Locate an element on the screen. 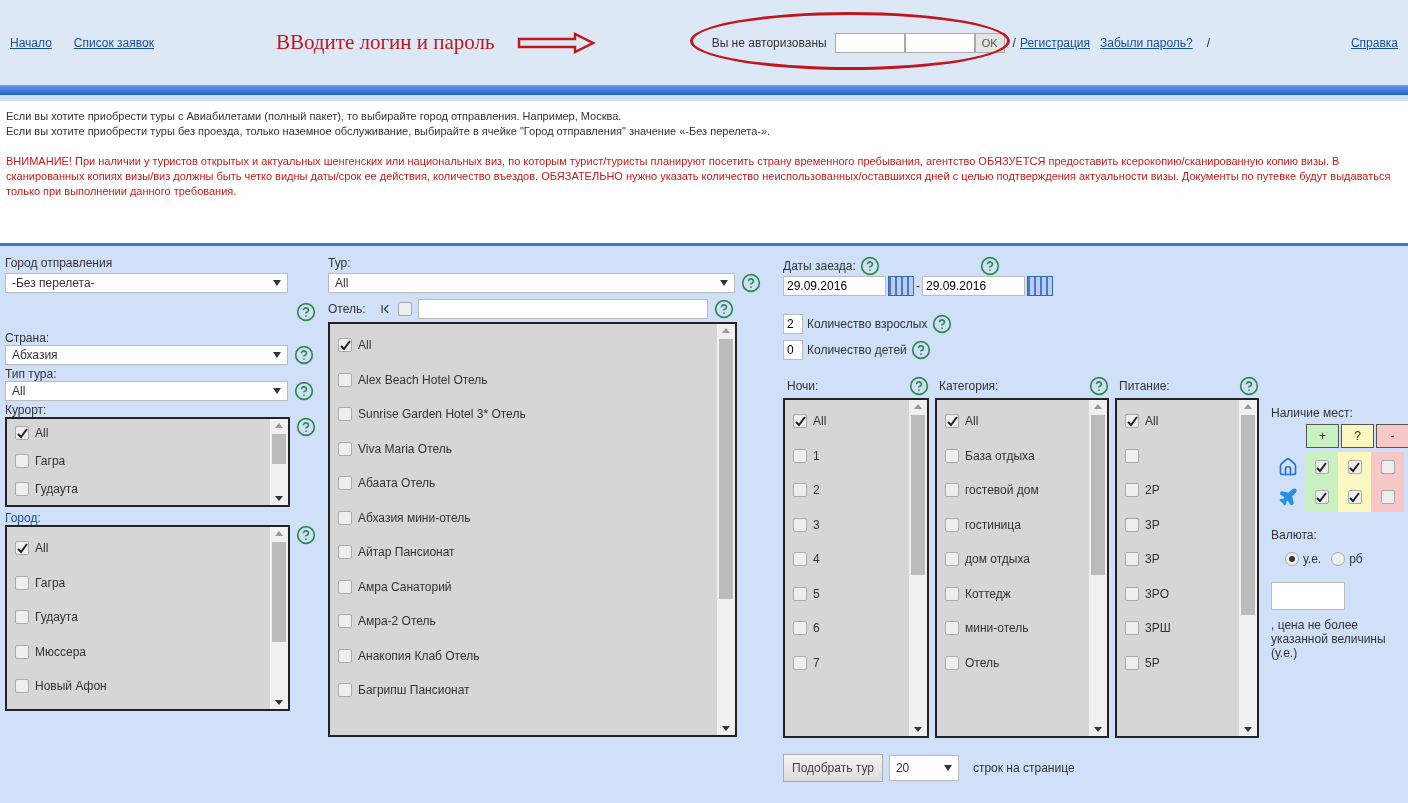 This screenshot has width=1408, height=803. departure-select: -Без перелета- is located at coordinates (146, 283).